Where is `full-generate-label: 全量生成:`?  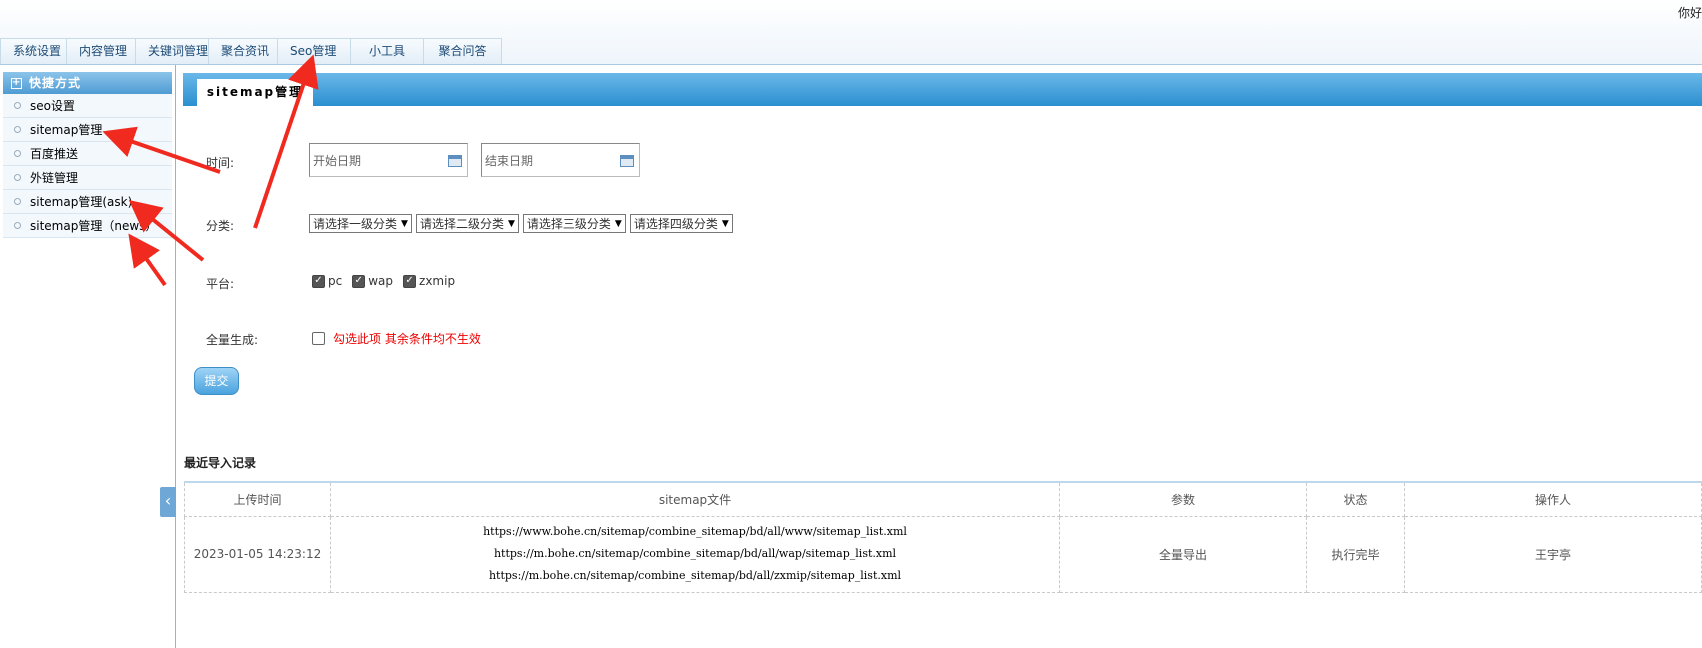
full-generate-label: 全量生成: is located at coordinates (232, 340).